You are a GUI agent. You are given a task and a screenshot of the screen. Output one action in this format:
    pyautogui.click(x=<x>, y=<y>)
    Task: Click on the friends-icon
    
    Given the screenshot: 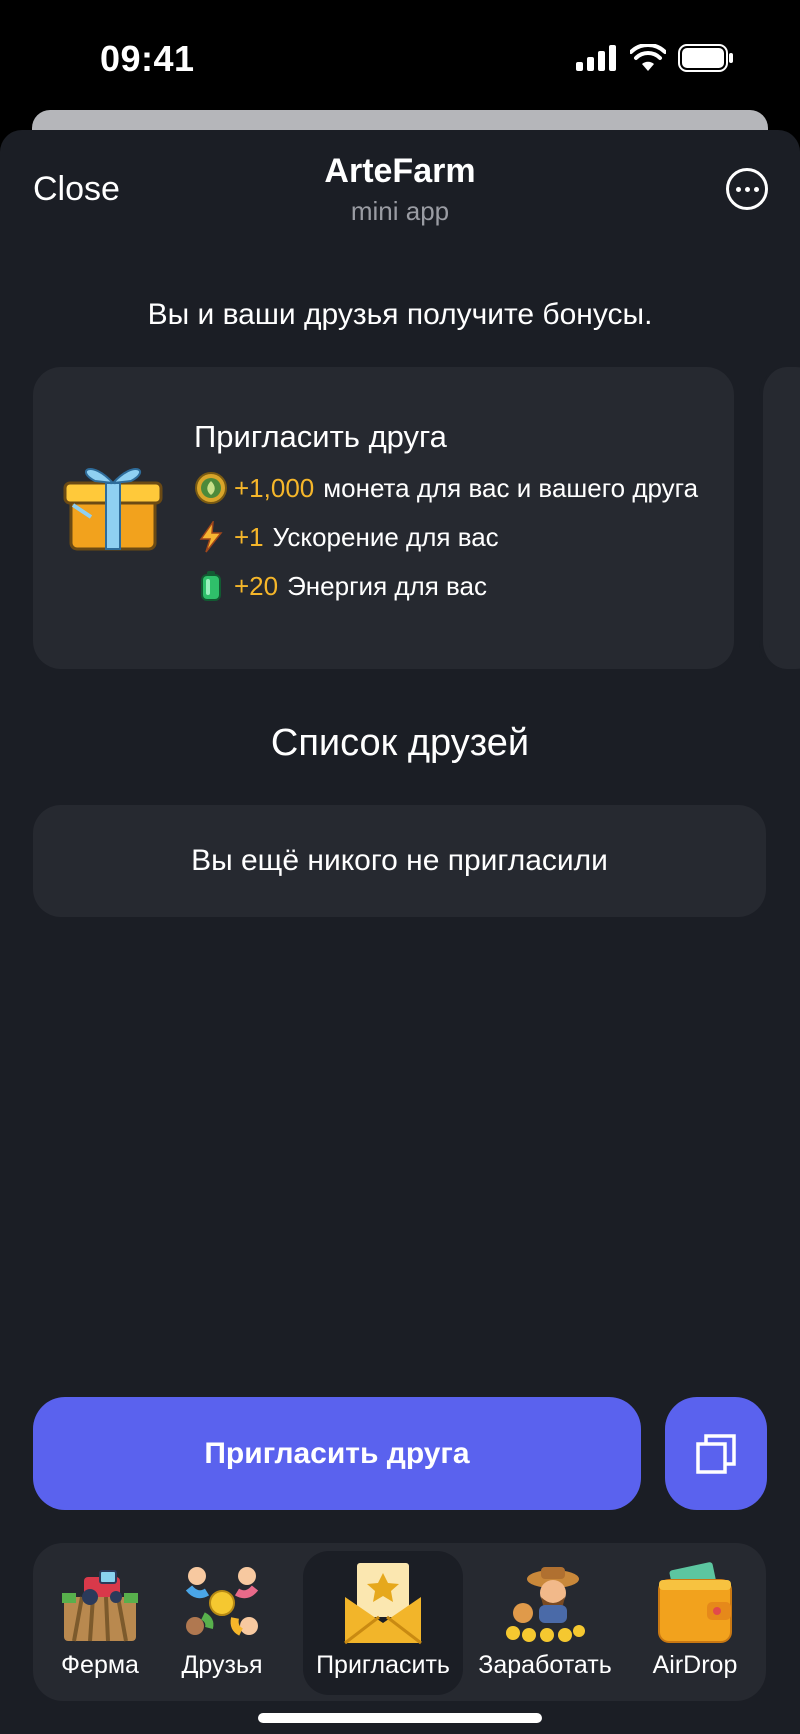 What is the action you would take?
    pyautogui.click(x=222, y=1603)
    